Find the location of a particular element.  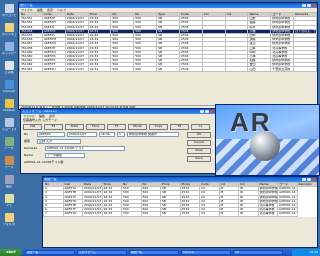

desktop-icon: ネットワーク is located at coordinates (9, 49).